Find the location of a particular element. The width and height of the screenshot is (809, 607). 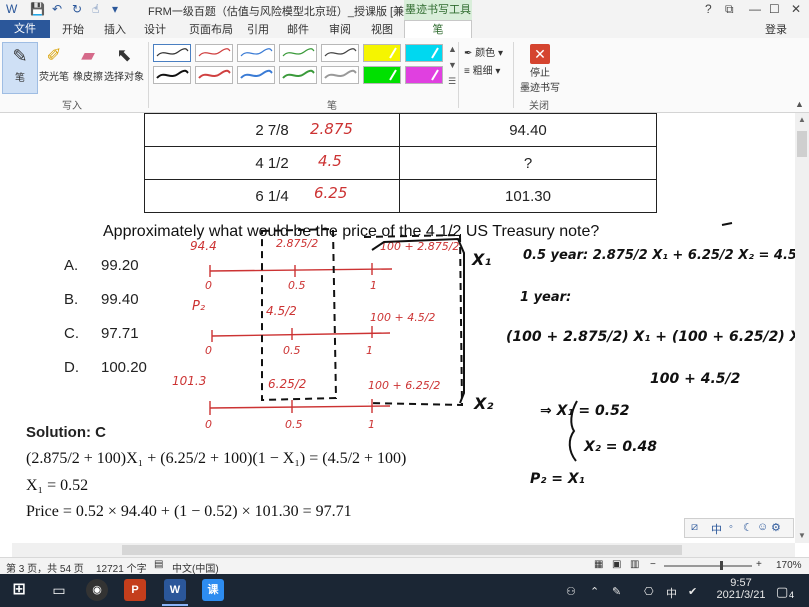

moon-icon: ☾ is located at coordinates (748, 527).